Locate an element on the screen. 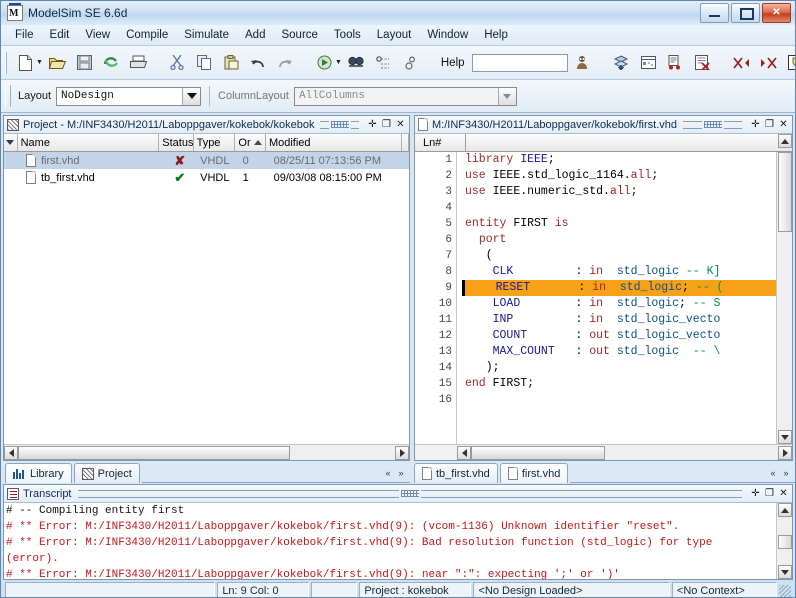 Image resolution: width=796 pixels, height=598 pixels. project-pane-maximize-button: ❐ is located at coordinates (386, 124).